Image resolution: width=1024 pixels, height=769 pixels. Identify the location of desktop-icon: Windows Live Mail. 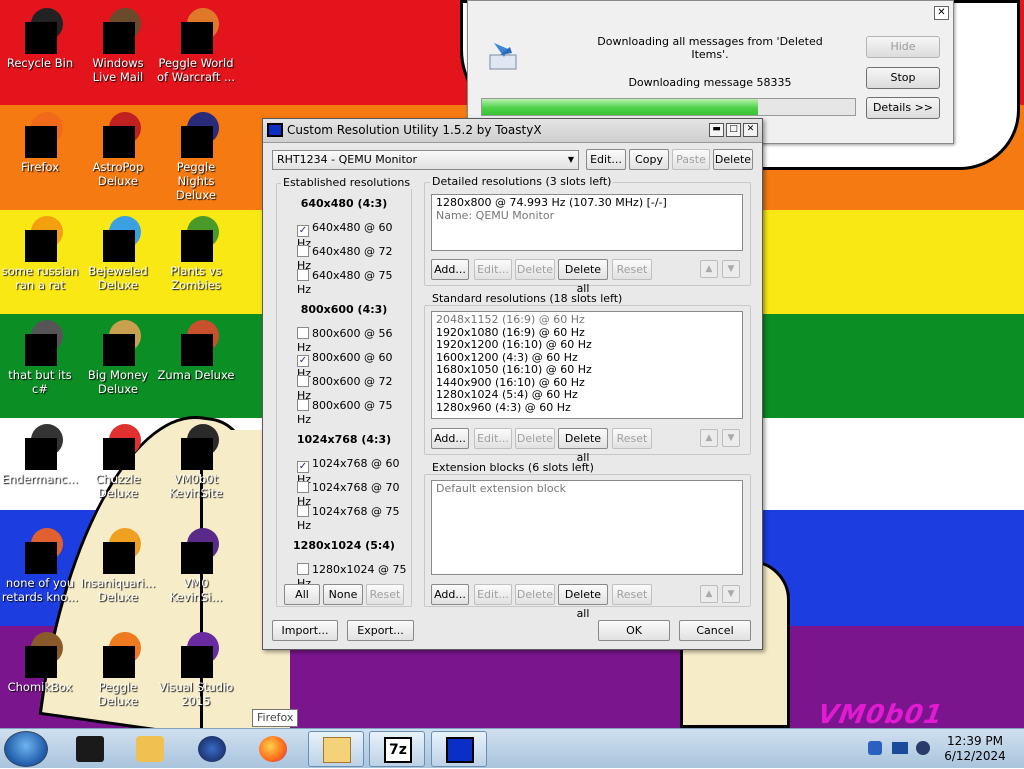
(118, 46).